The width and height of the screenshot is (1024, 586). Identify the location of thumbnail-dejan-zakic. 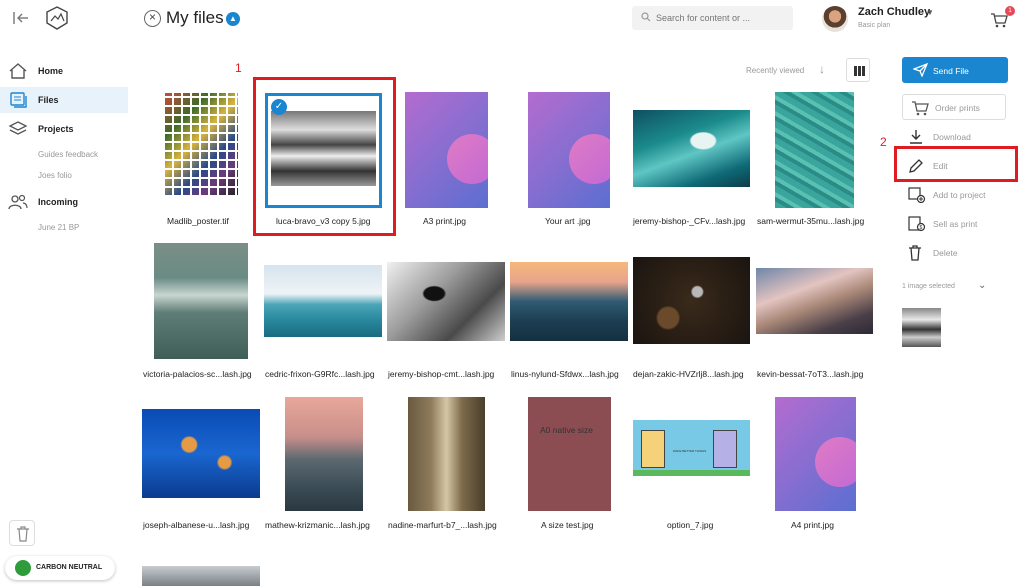
(691, 300).